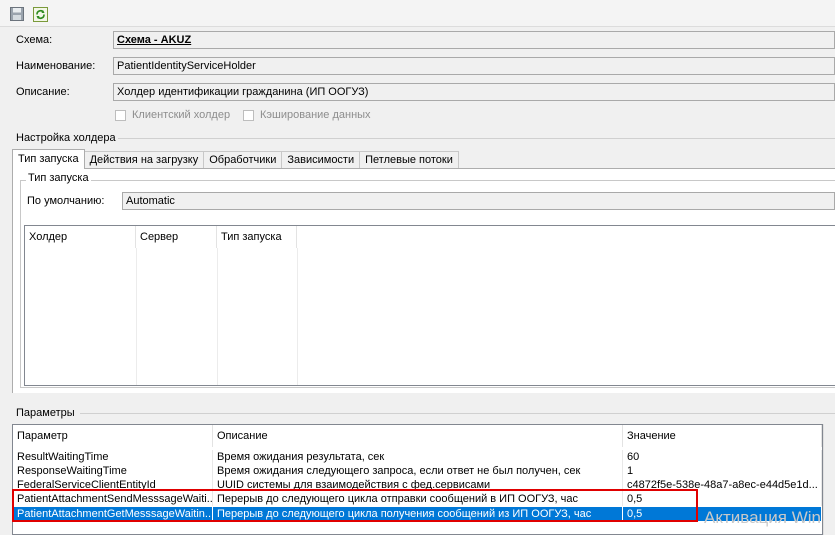  Describe the element at coordinates (176, 237) in the screenshot. I see `grid-header-server: Сервер` at that location.